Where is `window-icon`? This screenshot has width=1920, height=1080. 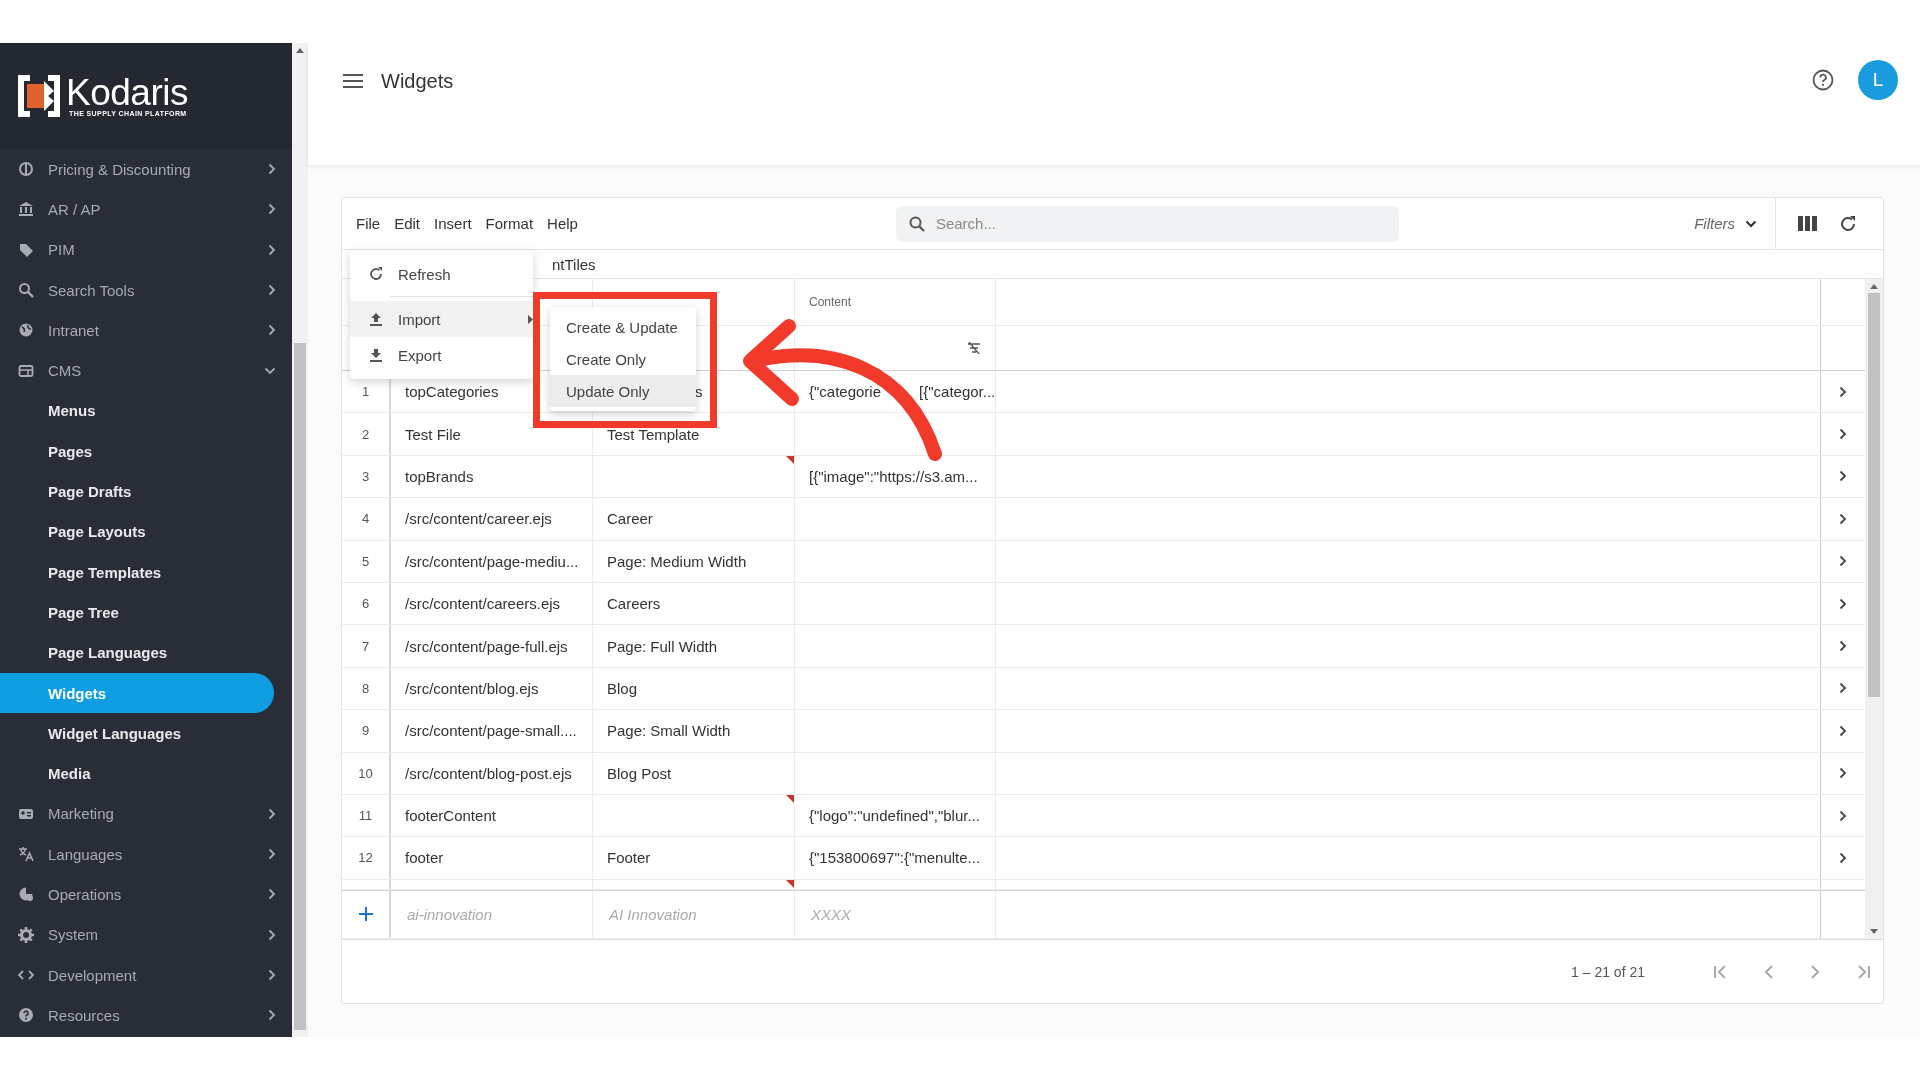 window-icon is located at coordinates (26, 370).